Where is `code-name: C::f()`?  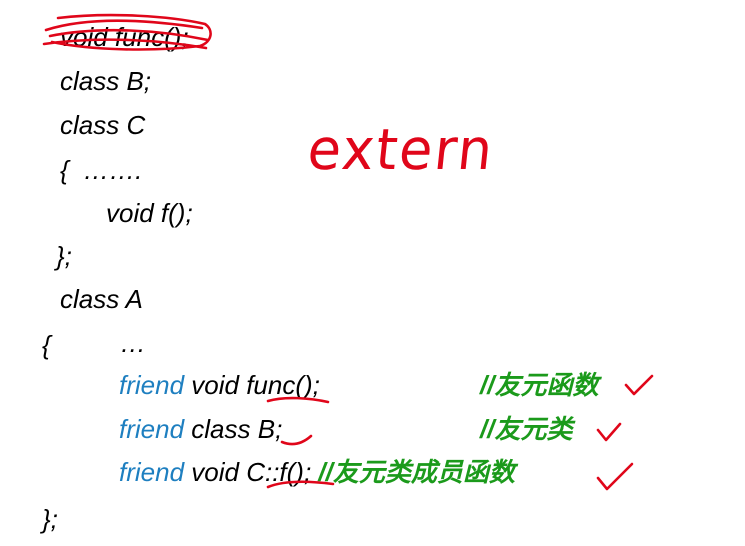
code-name: C::f() is located at coordinates (275, 472).